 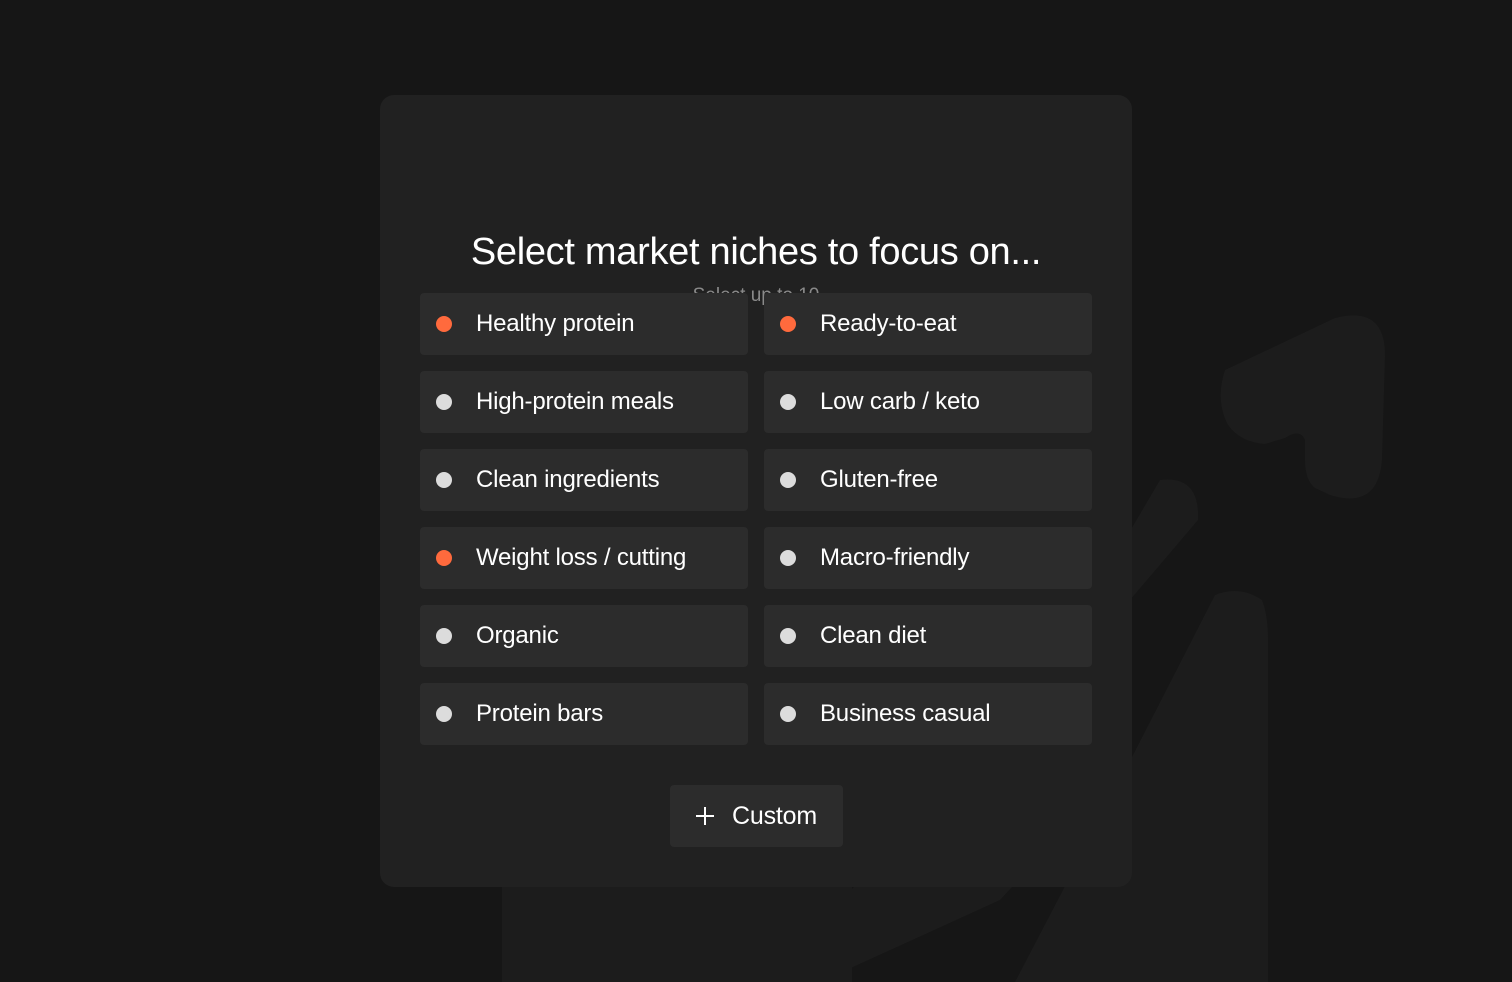 I want to click on niche-option-clean-diet: Clean diet, so click(x=928, y=636).